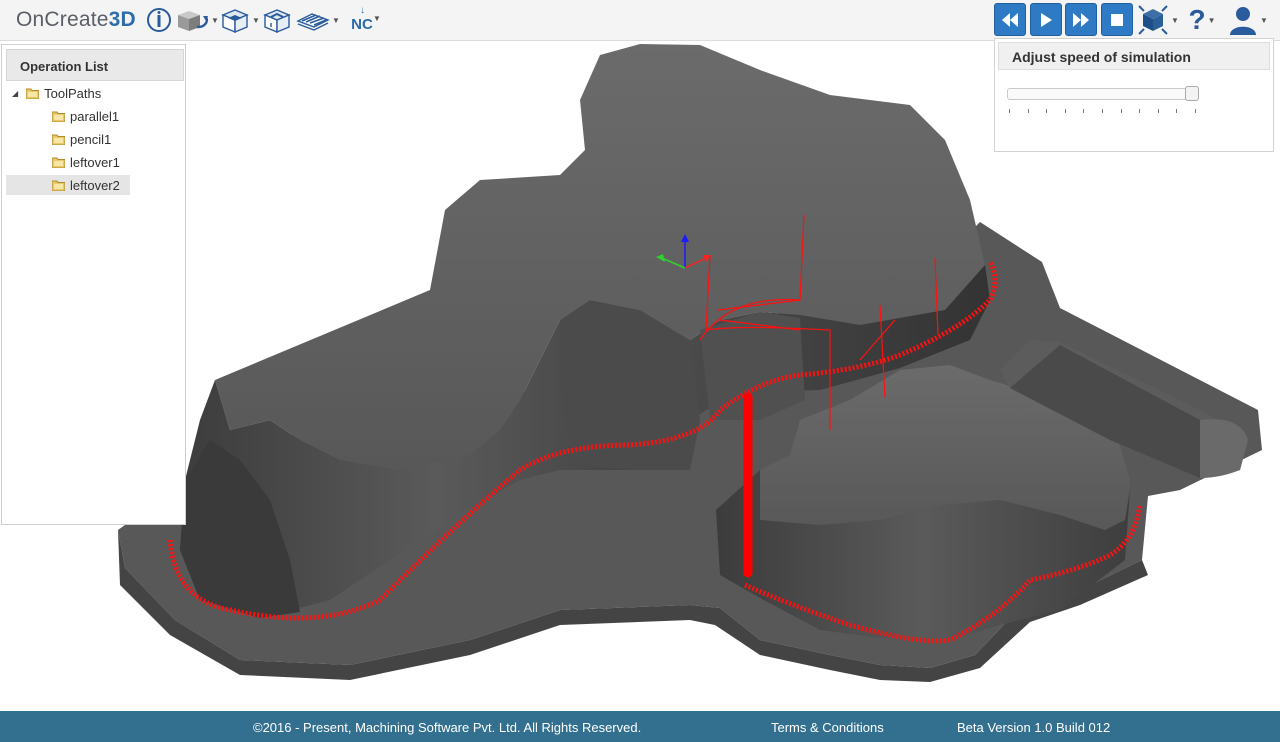 The width and height of the screenshot is (1280, 742). Describe the element at coordinates (362, 24) in the screenshot. I see `nc-label: NC` at that location.